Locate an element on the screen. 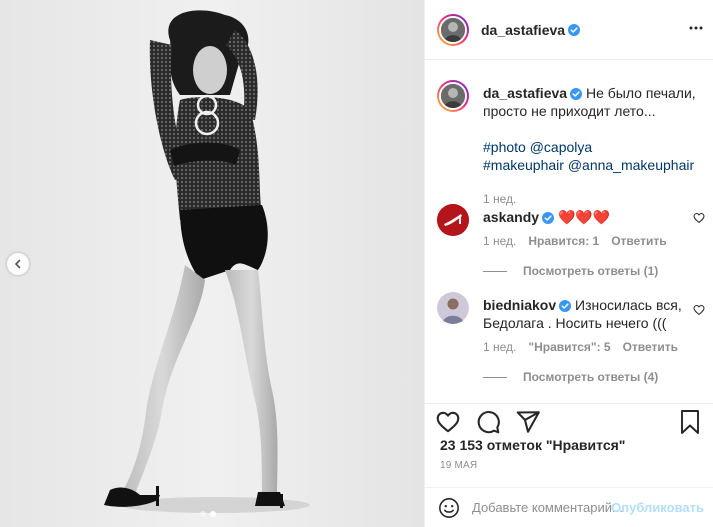  comment-meta: 1 нед. Нравится: 1 Ответить is located at coordinates (575, 241).